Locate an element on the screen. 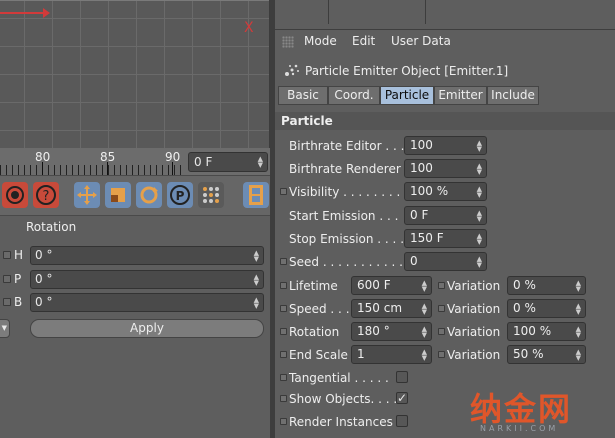  speed-field: 150 cm ▲ ▼ is located at coordinates (391, 308).